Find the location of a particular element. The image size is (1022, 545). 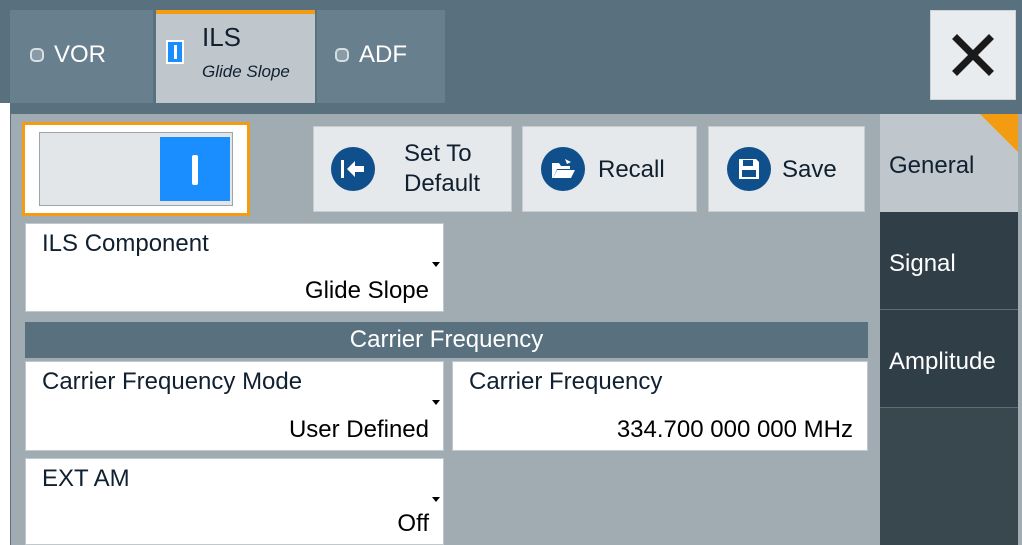

close-button is located at coordinates (973, 55).